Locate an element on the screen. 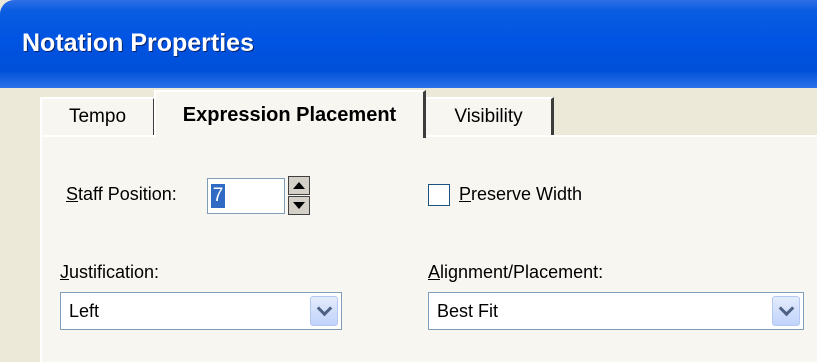 This screenshot has height=362, width=817. triangle-up-icon is located at coordinates (299, 185).